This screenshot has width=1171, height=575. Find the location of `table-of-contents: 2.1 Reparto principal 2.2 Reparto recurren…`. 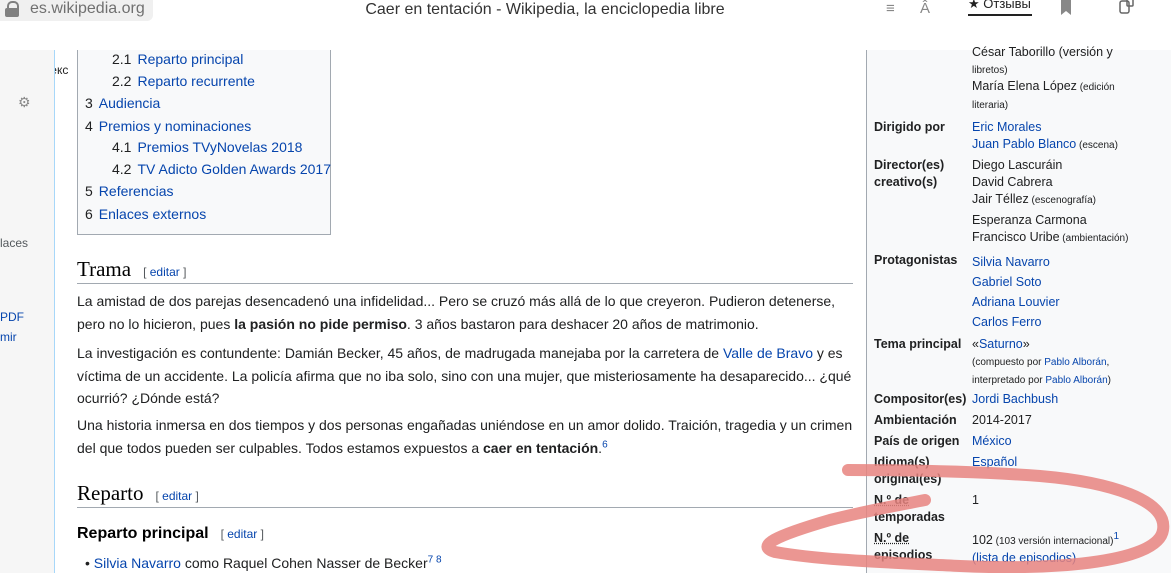

table-of-contents: 2.1 Reparto principal 2.2 Reparto recurren… is located at coordinates (204, 142).